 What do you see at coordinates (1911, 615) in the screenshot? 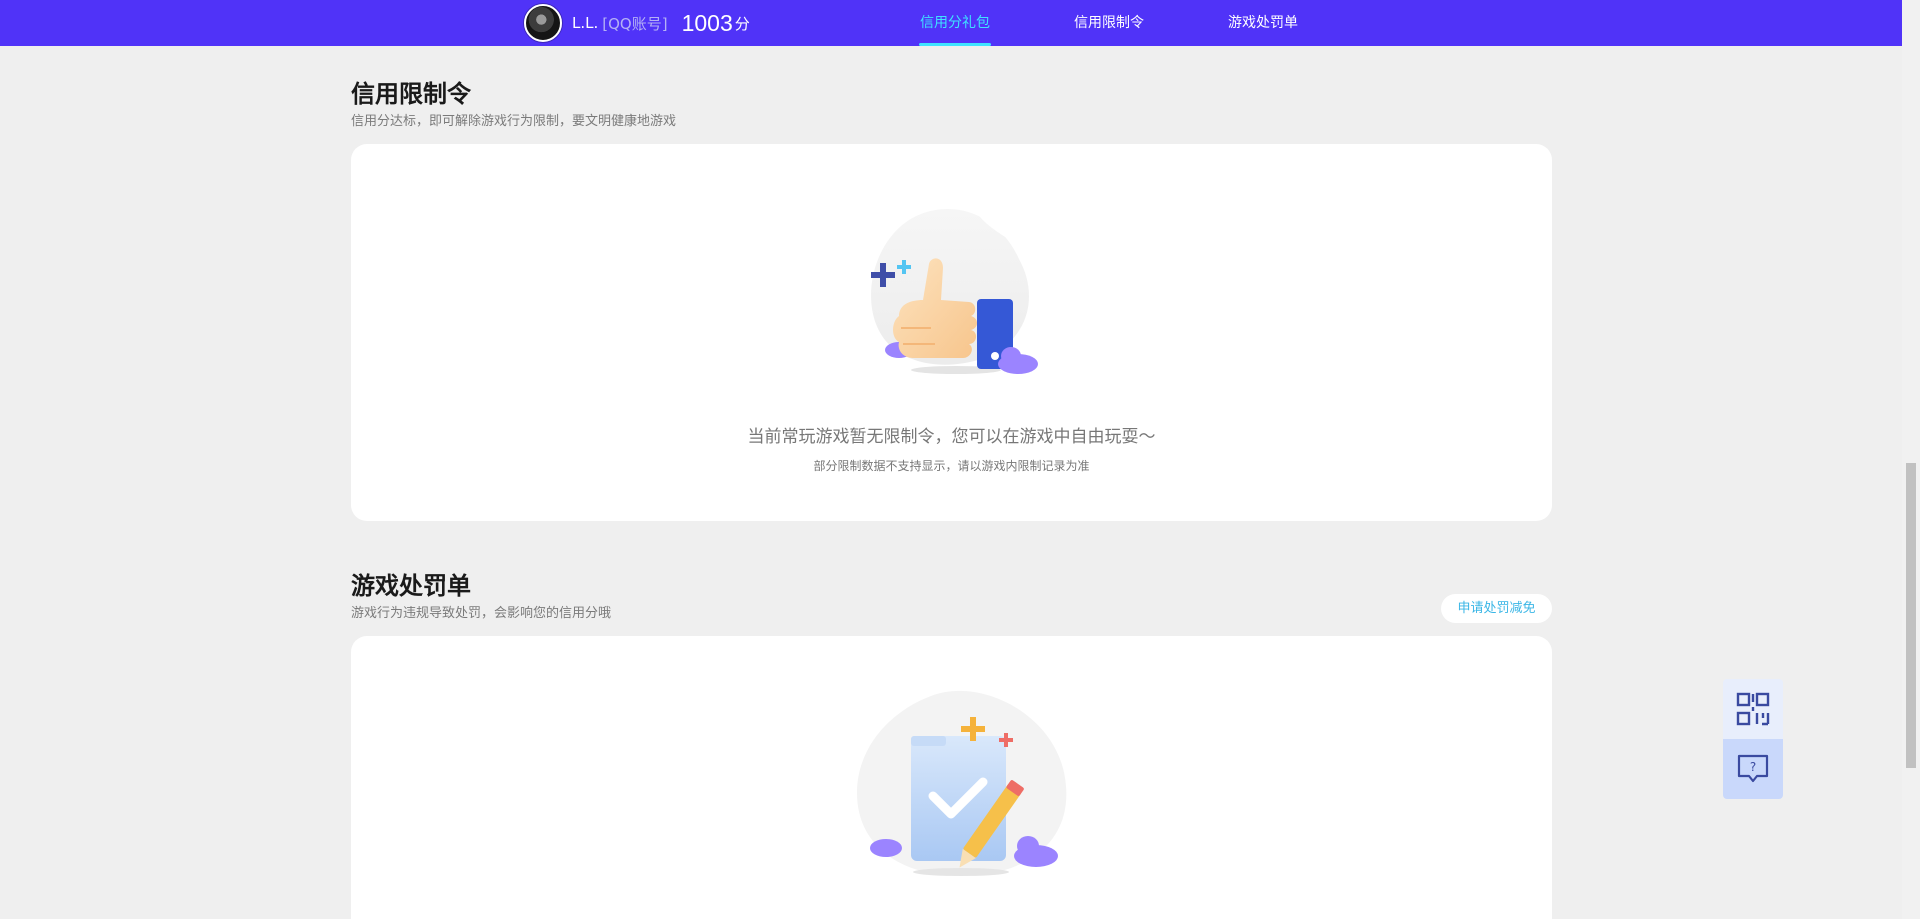
I see `scrollbar-thumb` at bounding box center [1911, 615].